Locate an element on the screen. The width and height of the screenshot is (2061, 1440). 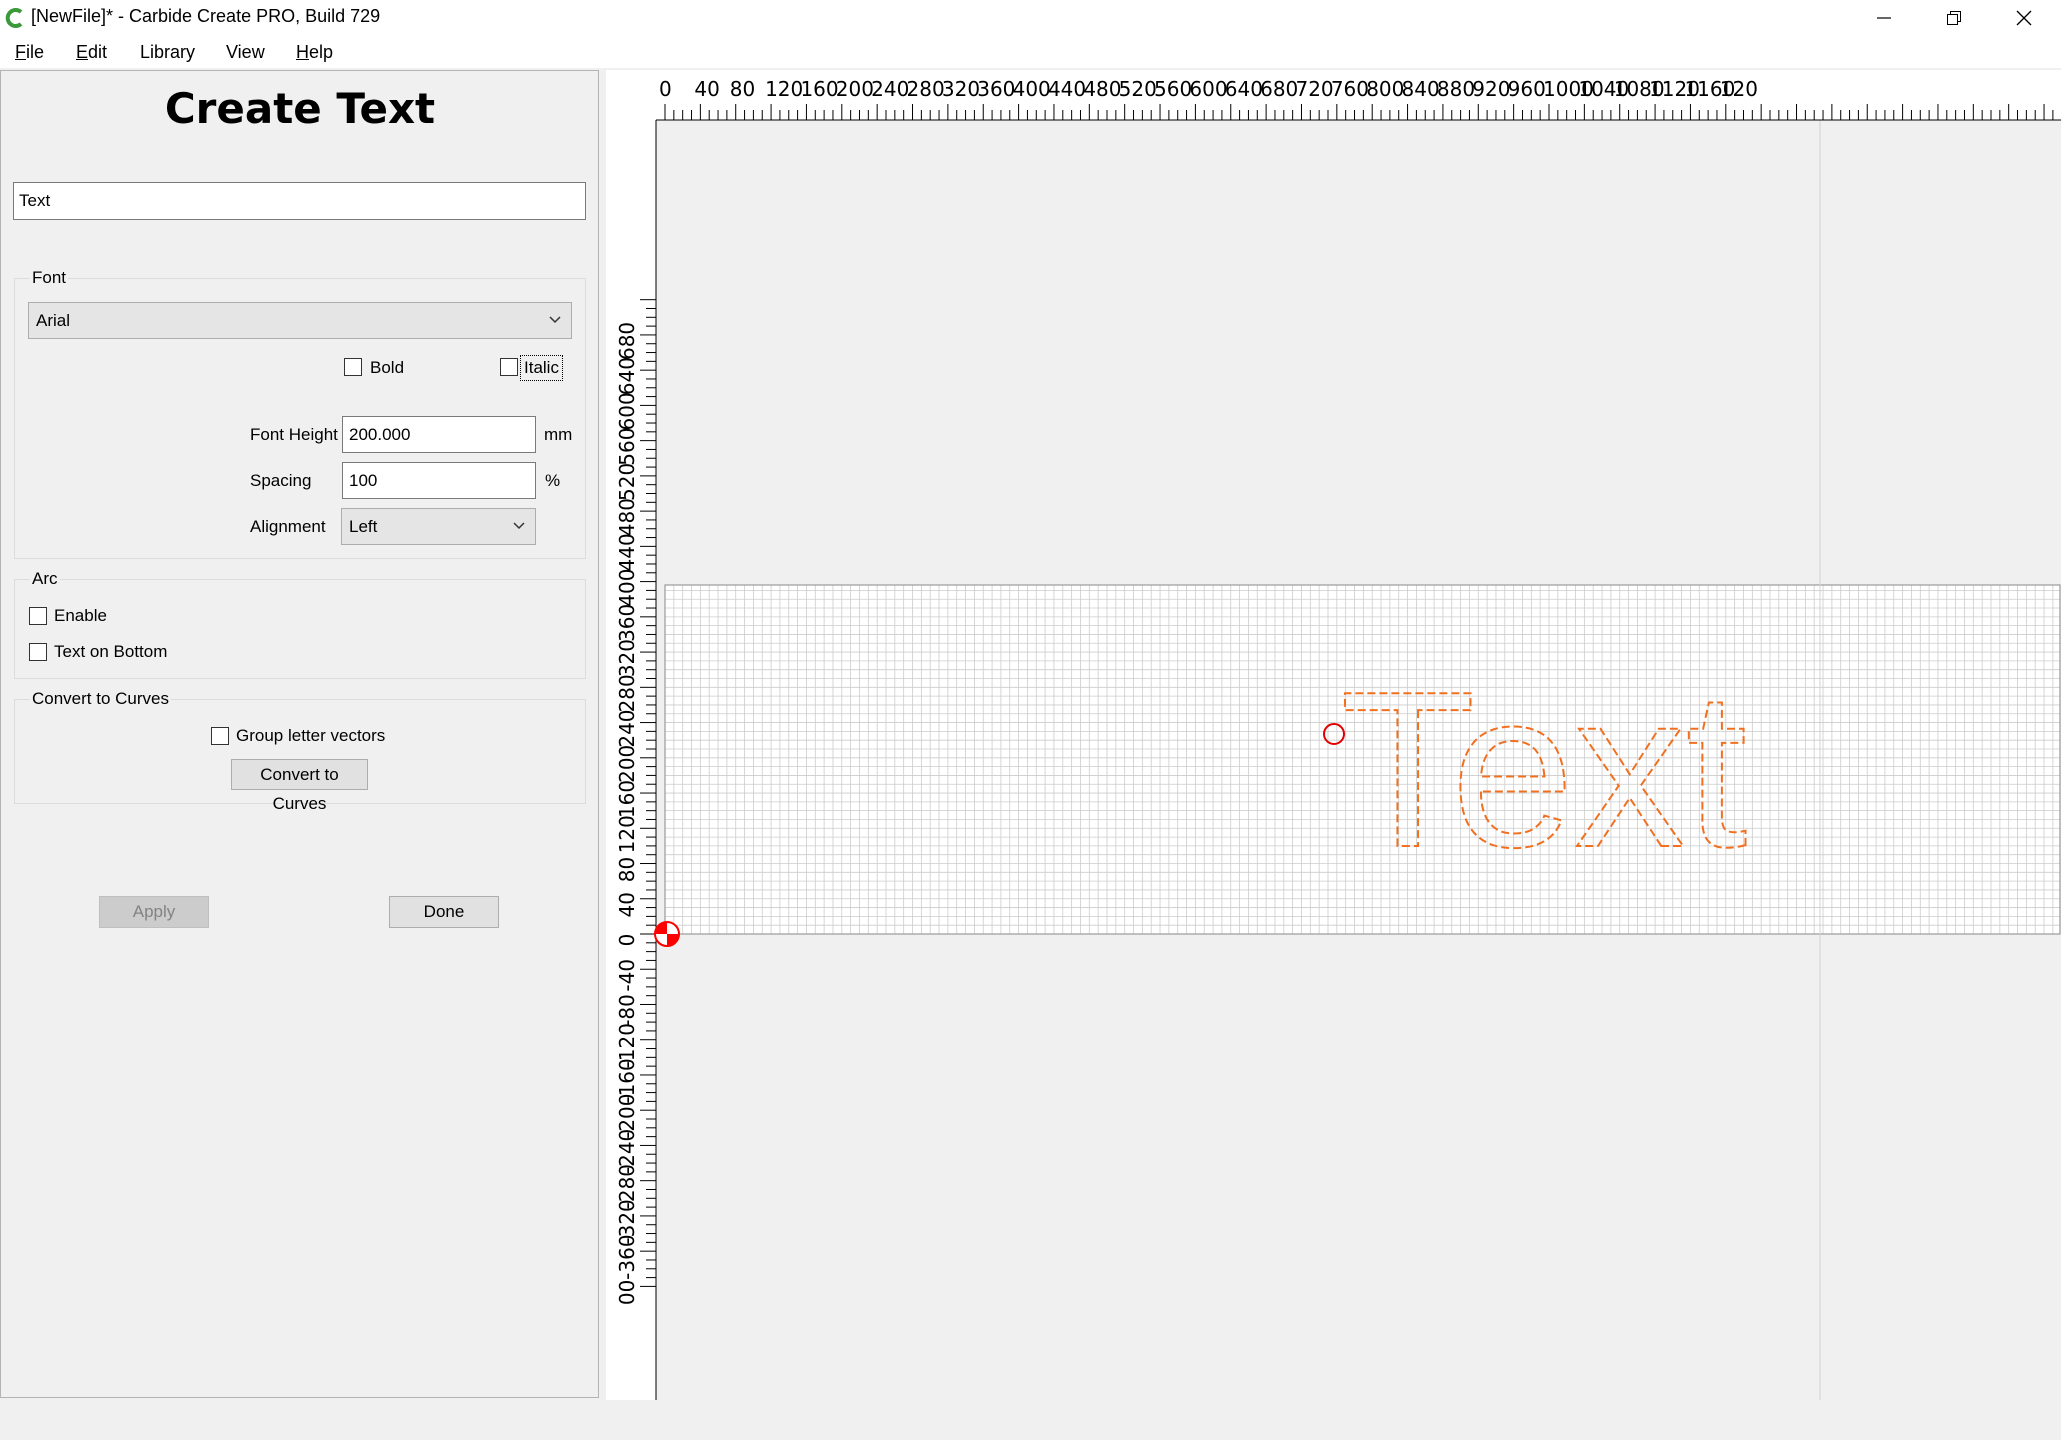
restore-icon is located at coordinates (1954, 18).